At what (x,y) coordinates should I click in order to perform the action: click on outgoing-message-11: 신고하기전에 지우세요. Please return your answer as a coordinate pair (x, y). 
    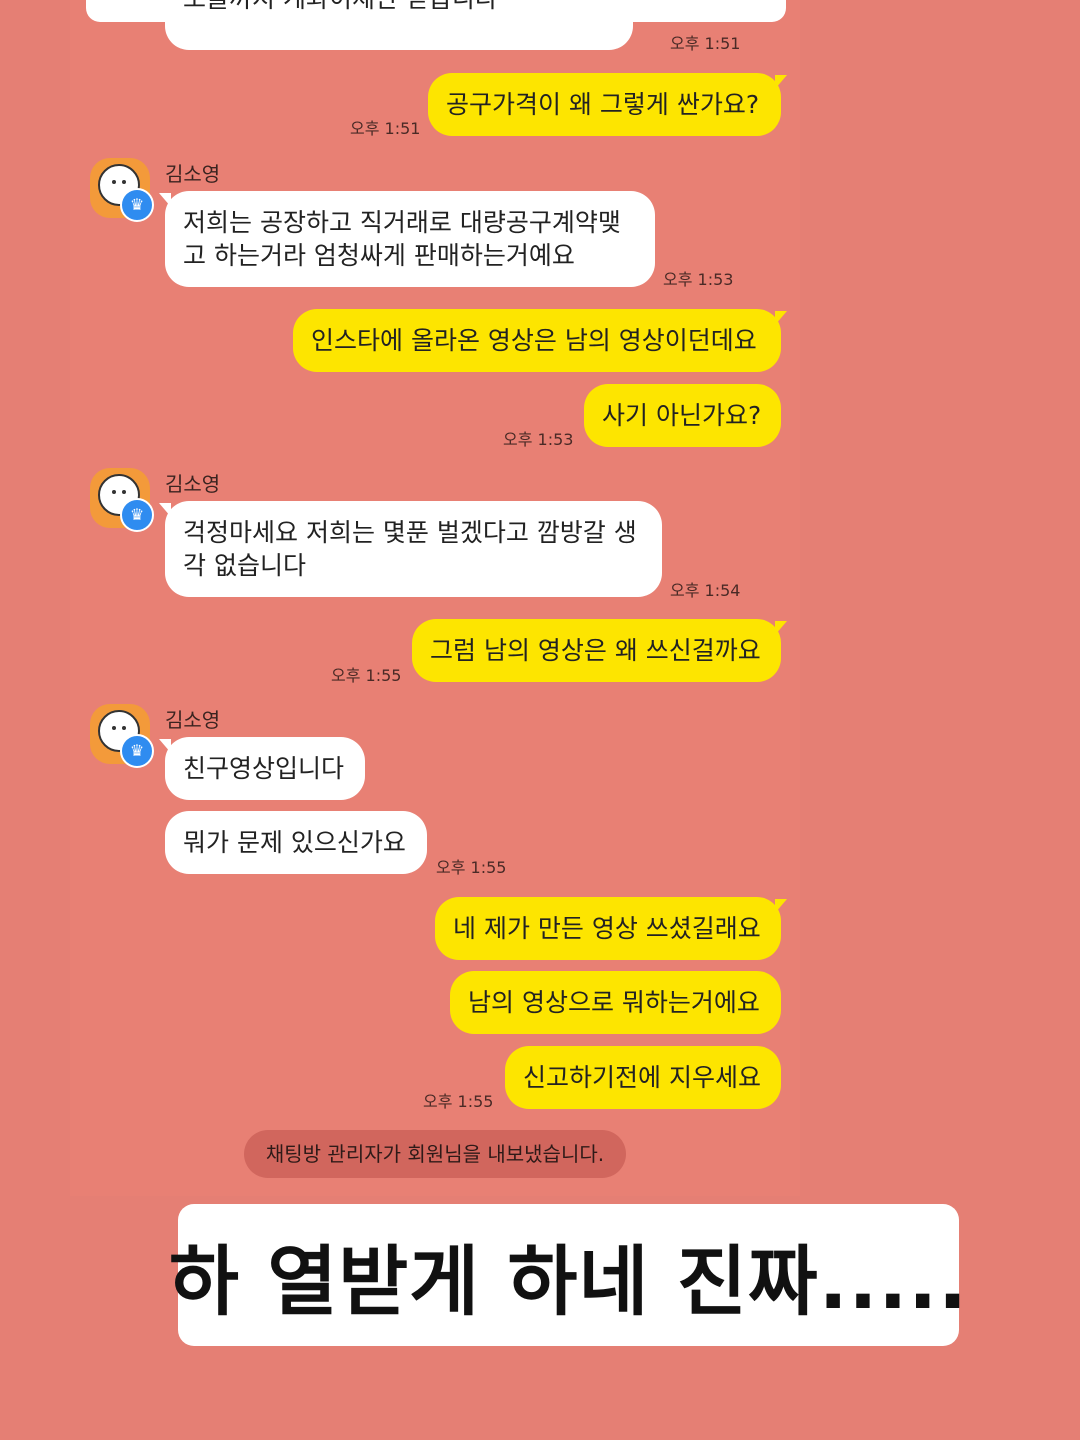
    Looking at the image, I should click on (643, 1077).